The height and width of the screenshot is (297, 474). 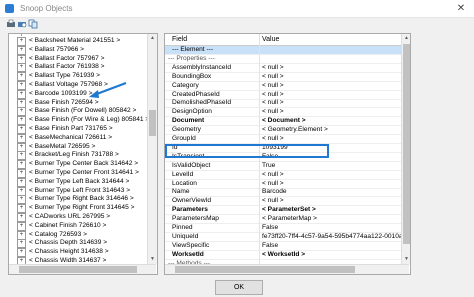 I want to click on tree-item-label: < Barcode 1093199 >, so click(x=61, y=93).